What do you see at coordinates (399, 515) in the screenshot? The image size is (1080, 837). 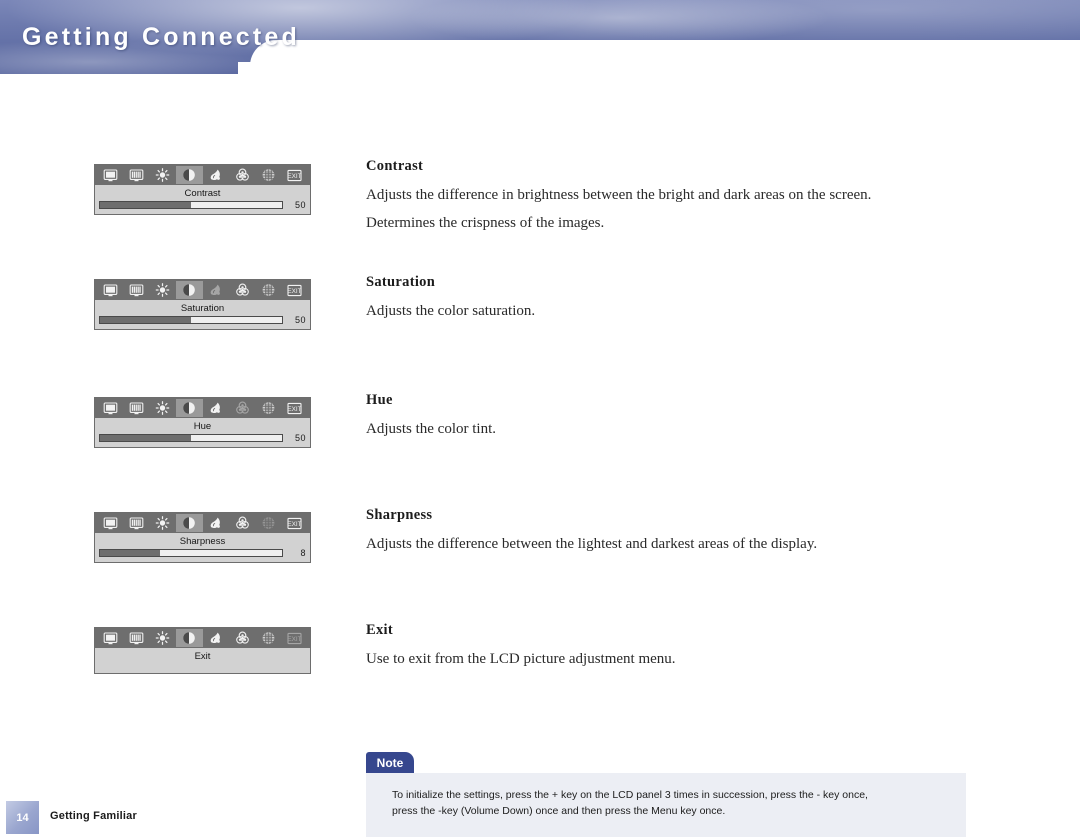 I see `description-heading: Sharpness` at bounding box center [399, 515].